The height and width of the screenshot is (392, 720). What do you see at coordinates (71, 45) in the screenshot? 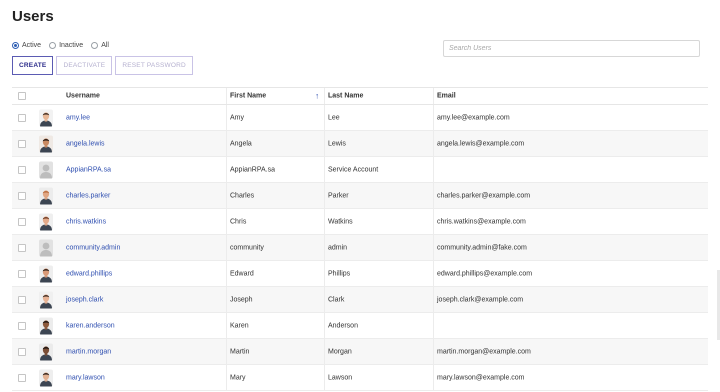
I see `filter-label-inactive: Inactive` at bounding box center [71, 45].